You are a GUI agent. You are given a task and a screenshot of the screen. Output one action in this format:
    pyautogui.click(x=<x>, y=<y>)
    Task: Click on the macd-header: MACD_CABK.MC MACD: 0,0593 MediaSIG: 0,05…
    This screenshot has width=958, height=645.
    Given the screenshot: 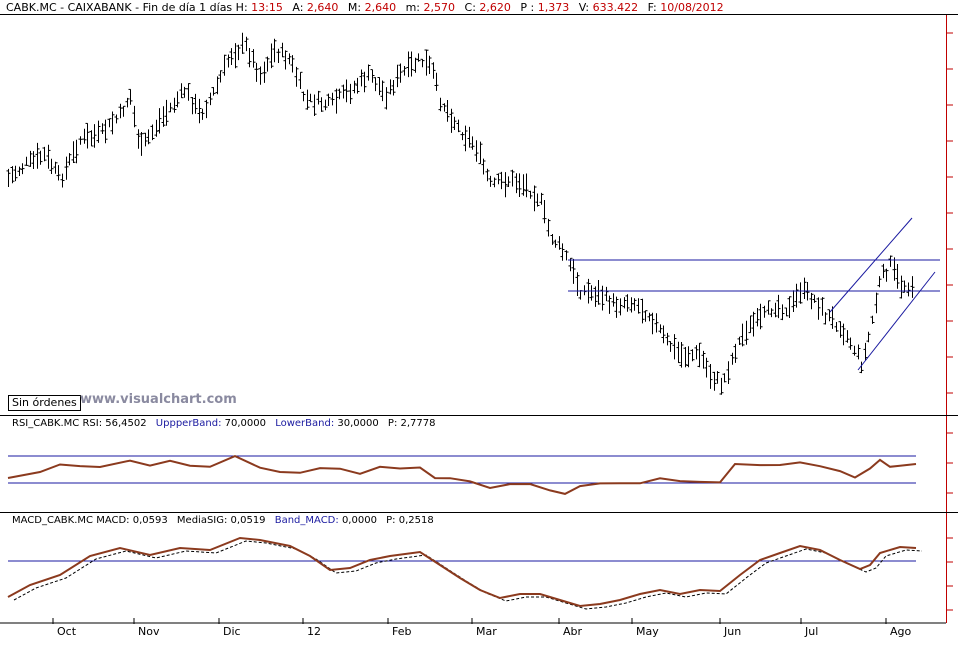 What is the action you would take?
    pyautogui.click(x=226, y=520)
    